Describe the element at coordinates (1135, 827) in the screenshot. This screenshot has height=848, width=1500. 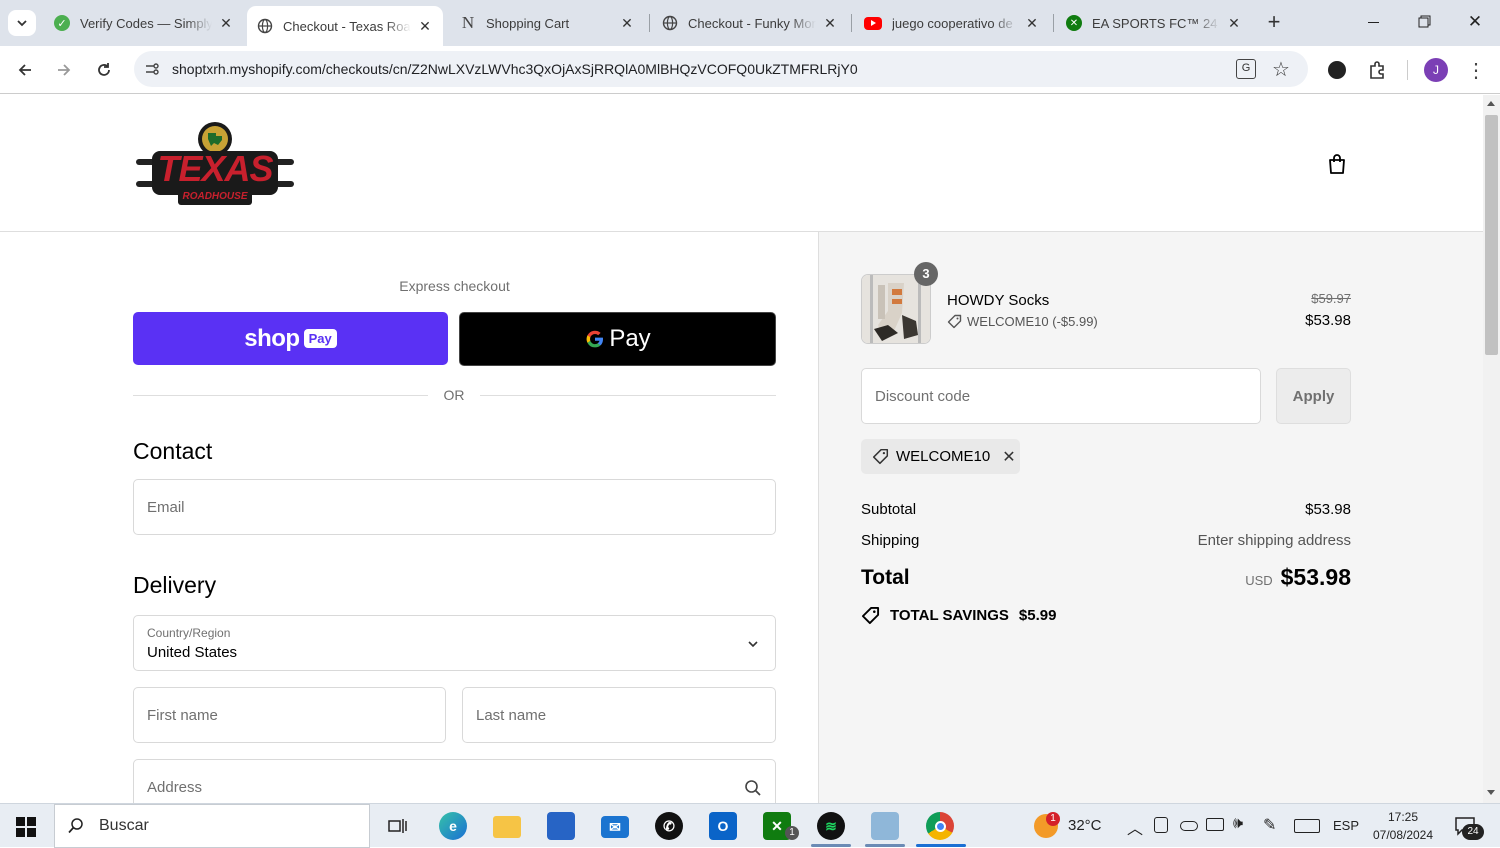
I see `chevron-up-icon: ︿` at that location.